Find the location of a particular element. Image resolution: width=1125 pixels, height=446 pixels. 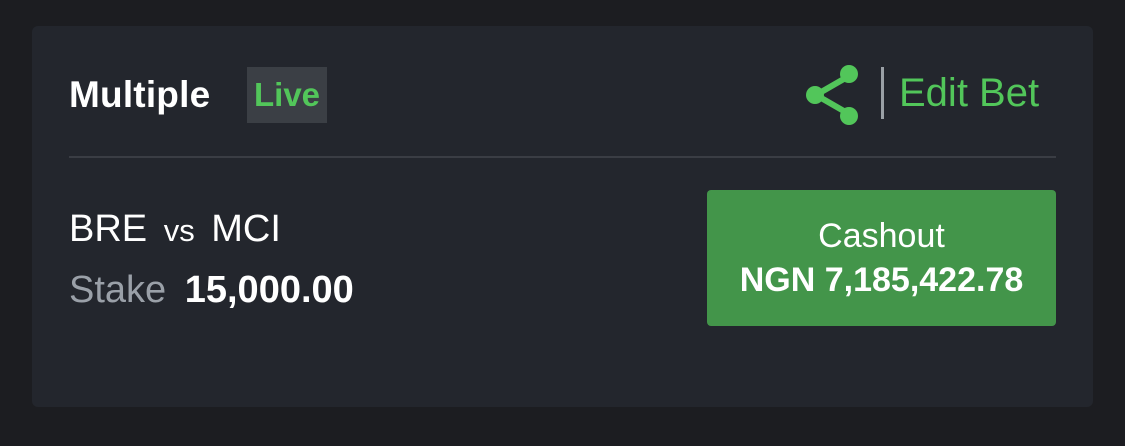

home-team: BRE is located at coordinates (108, 229).